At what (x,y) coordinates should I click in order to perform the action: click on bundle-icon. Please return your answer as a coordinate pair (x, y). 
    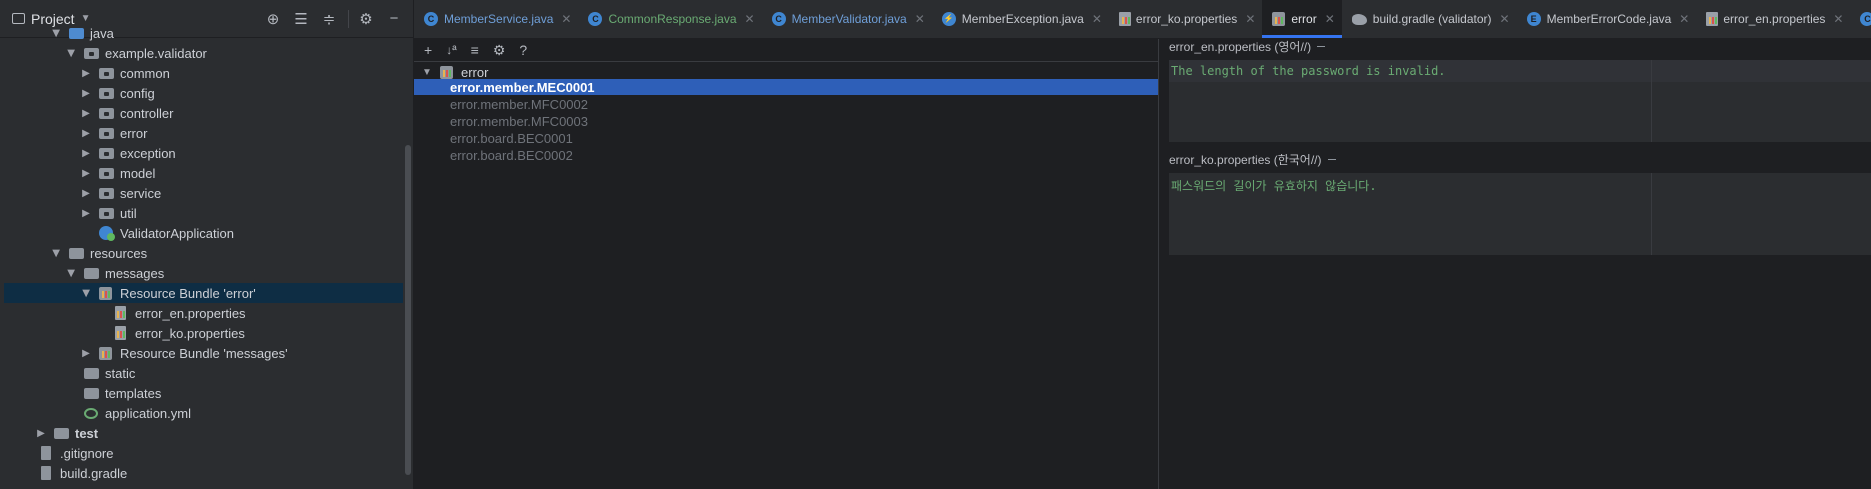
    Looking at the image, I should click on (448, 72).